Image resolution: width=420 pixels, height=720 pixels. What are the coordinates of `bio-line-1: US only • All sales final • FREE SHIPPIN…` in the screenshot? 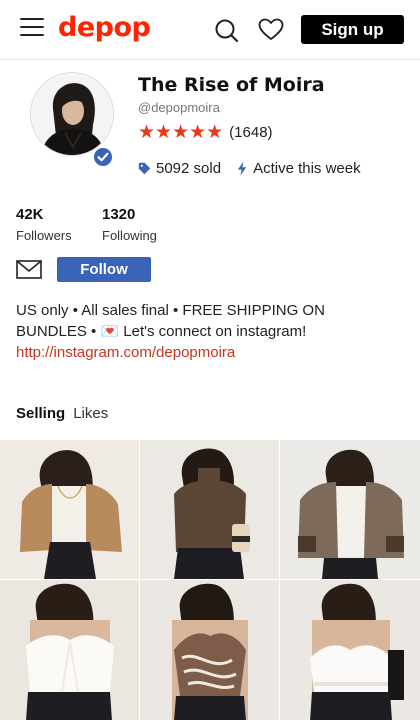 It's located at (170, 310).